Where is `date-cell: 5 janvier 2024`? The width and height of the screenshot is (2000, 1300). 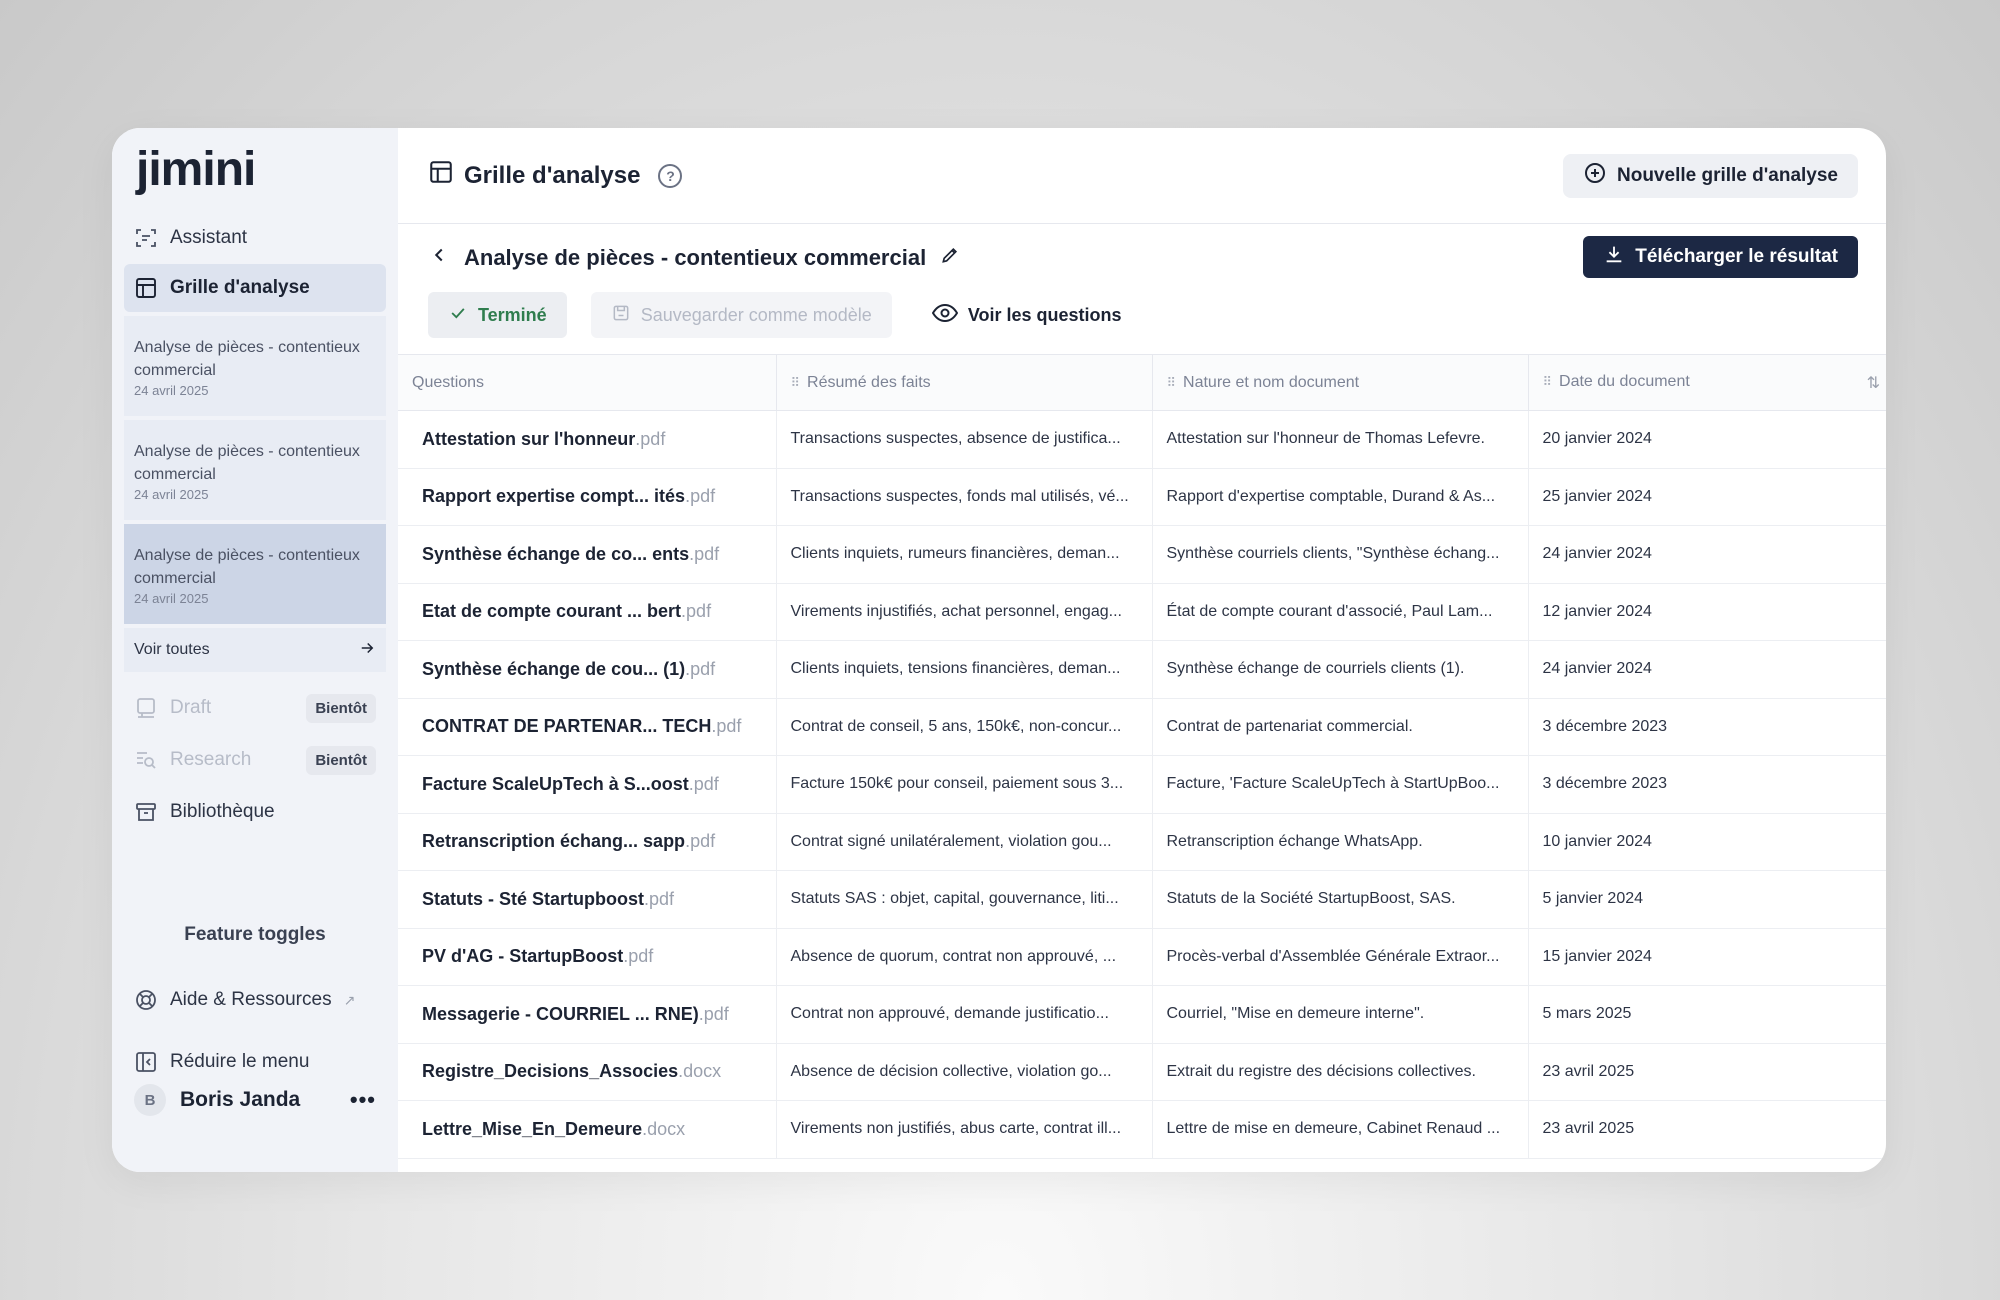 date-cell: 5 janvier 2024 is located at coordinates (1706, 899).